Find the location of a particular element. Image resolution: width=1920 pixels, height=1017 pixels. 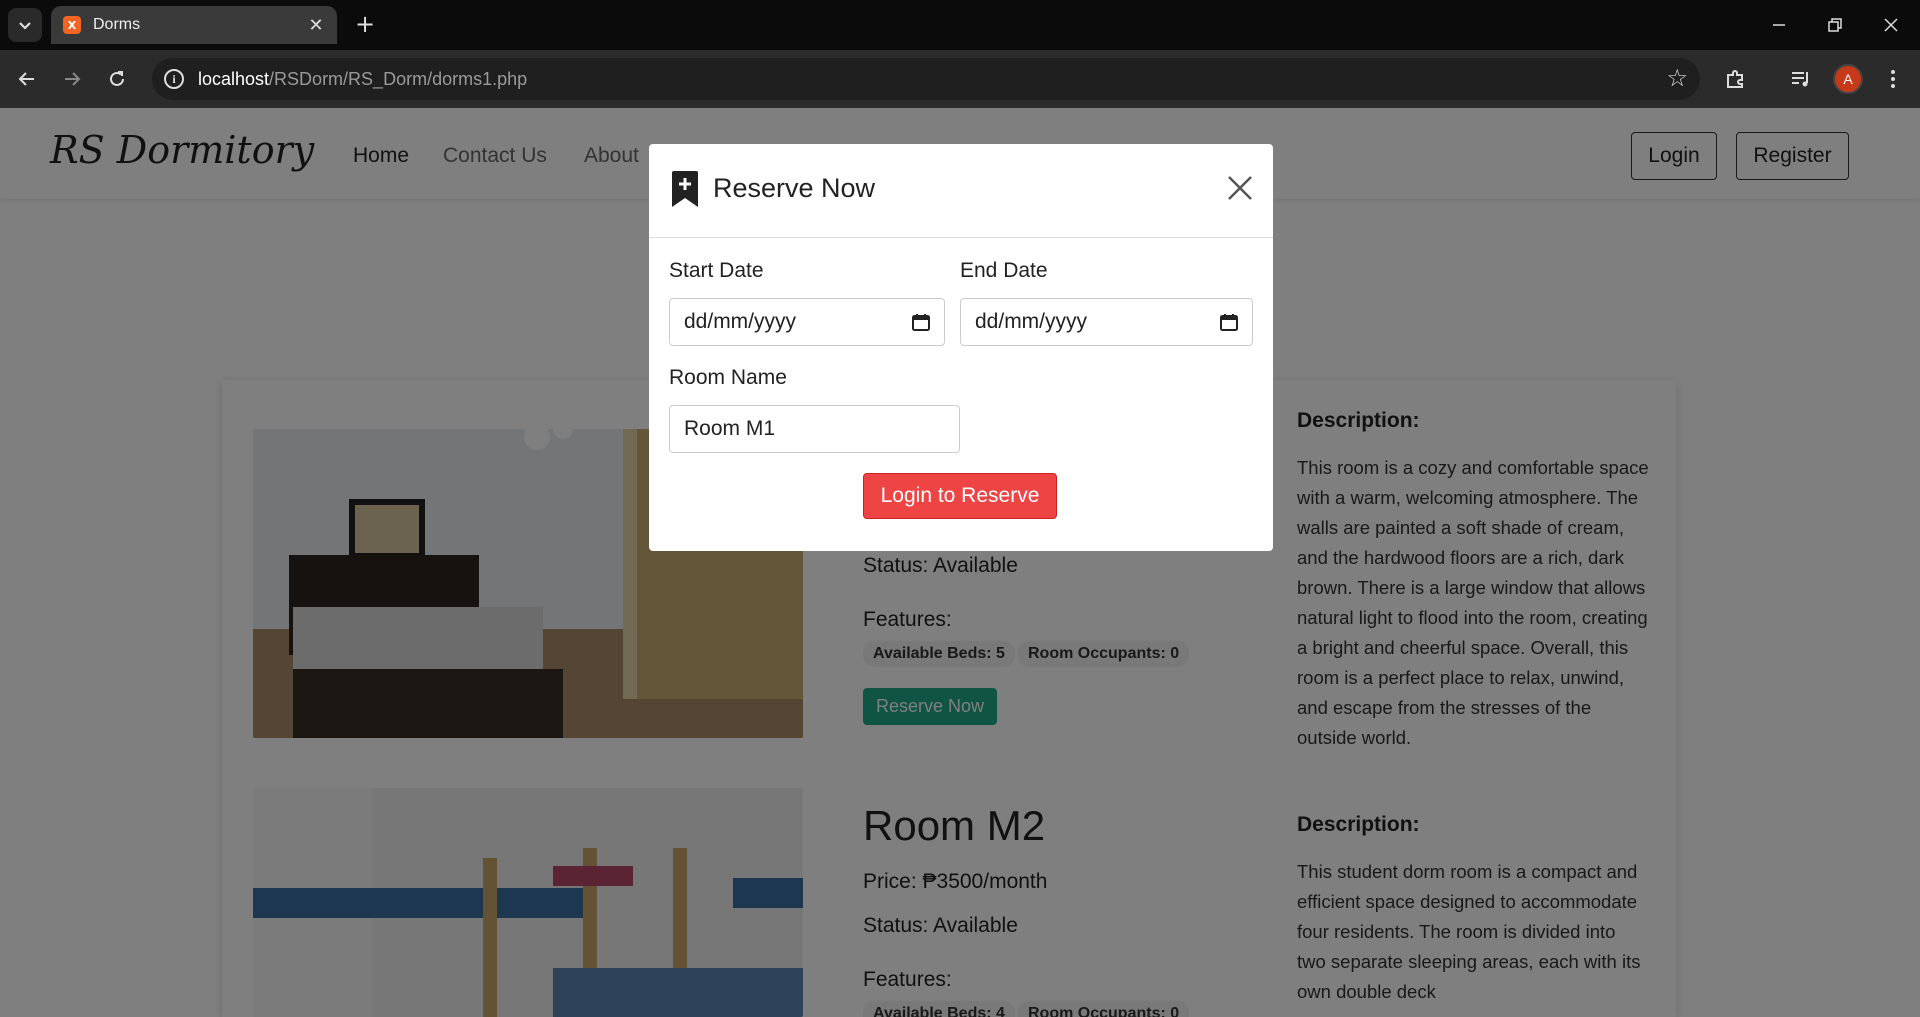

arrow-left-icon is located at coordinates (26, 79).